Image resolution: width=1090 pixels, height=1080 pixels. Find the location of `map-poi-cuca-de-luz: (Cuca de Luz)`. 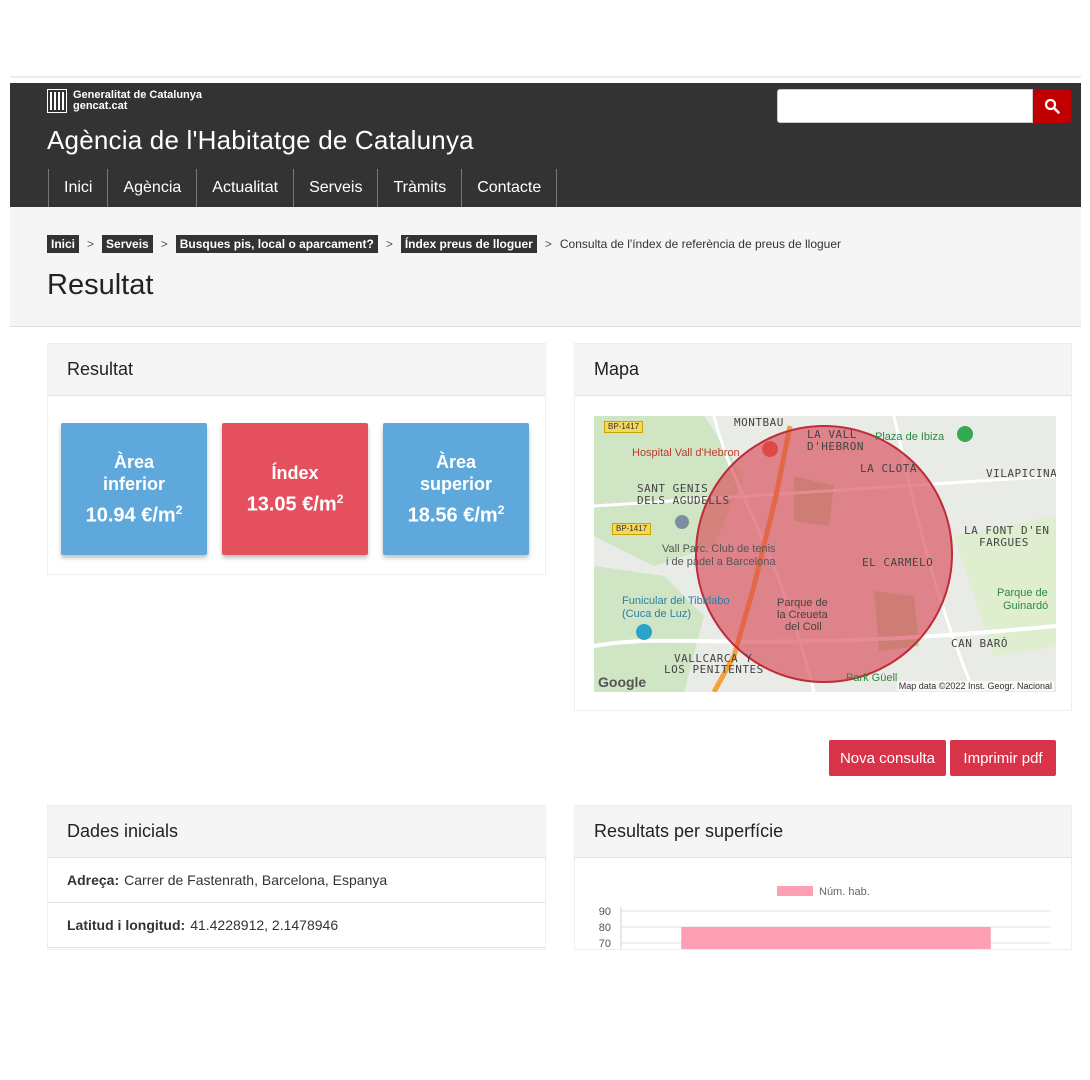

map-poi-cuca-de-luz: (Cuca de Luz) is located at coordinates (657, 614).